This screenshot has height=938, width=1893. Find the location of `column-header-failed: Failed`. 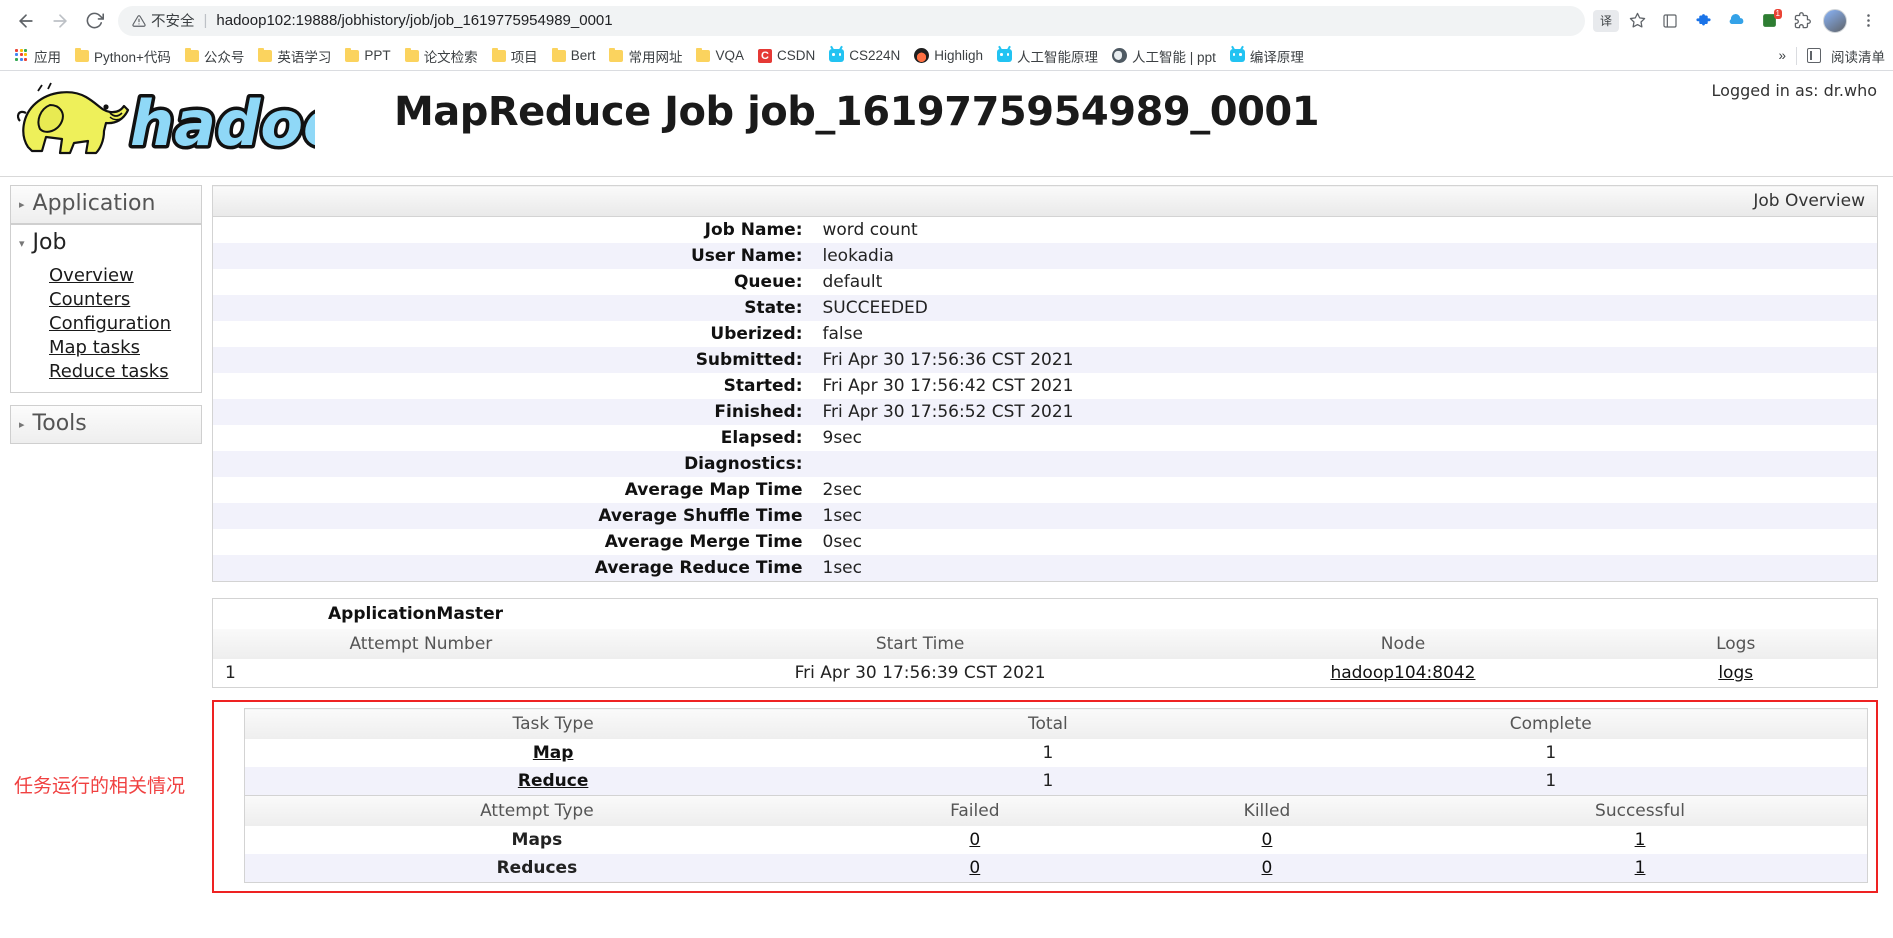

column-header-failed: Failed is located at coordinates (974, 811).